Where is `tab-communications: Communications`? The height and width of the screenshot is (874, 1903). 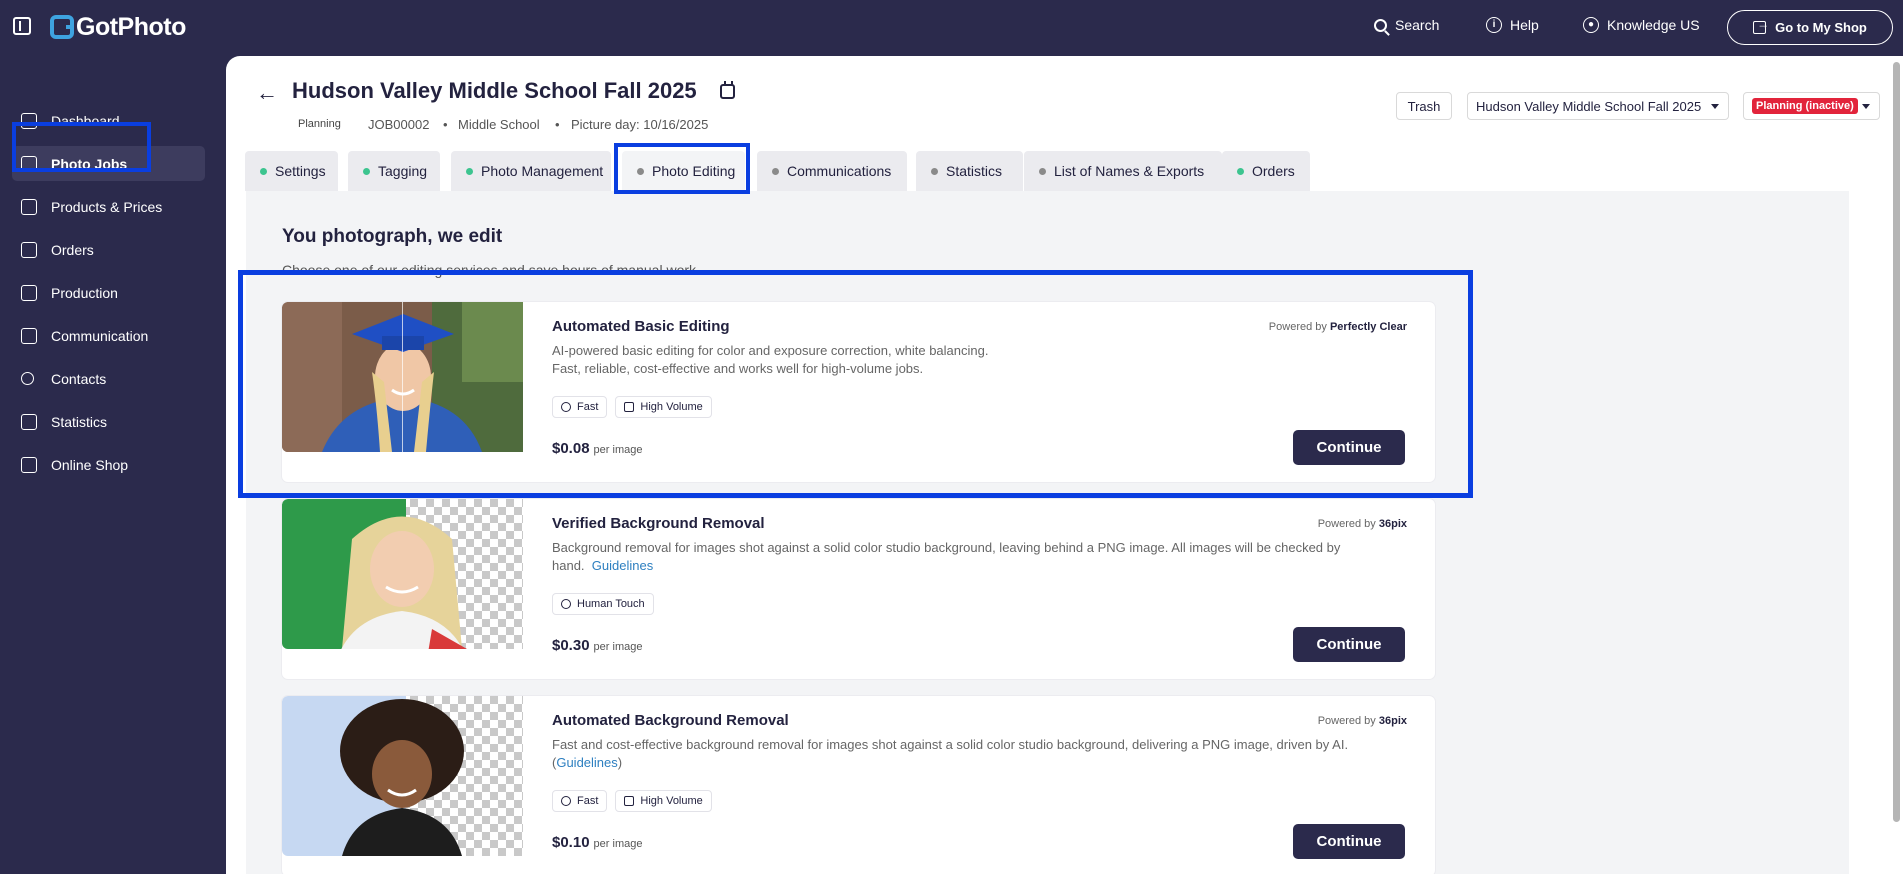 tab-communications: Communications is located at coordinates (832, 171).